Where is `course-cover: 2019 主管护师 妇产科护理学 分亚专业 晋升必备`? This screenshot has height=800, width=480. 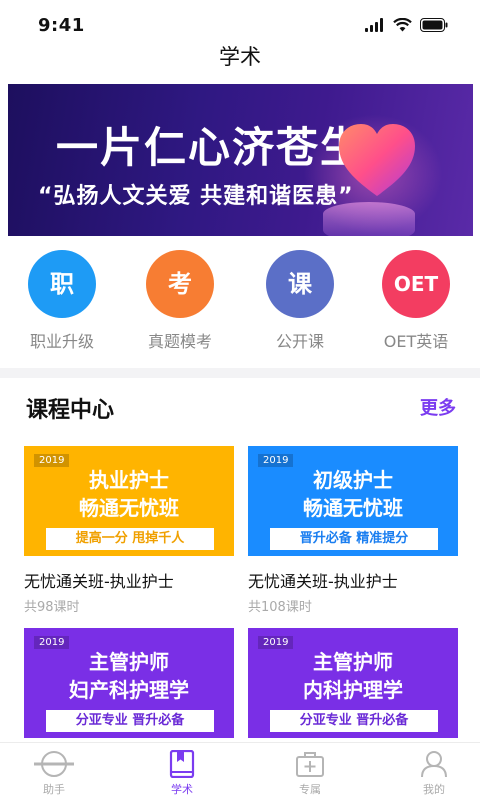
course-cover: 2019 主管护师 妇产科护理学 分亚专业 晋升必备 is located at coordinates (129, 683).